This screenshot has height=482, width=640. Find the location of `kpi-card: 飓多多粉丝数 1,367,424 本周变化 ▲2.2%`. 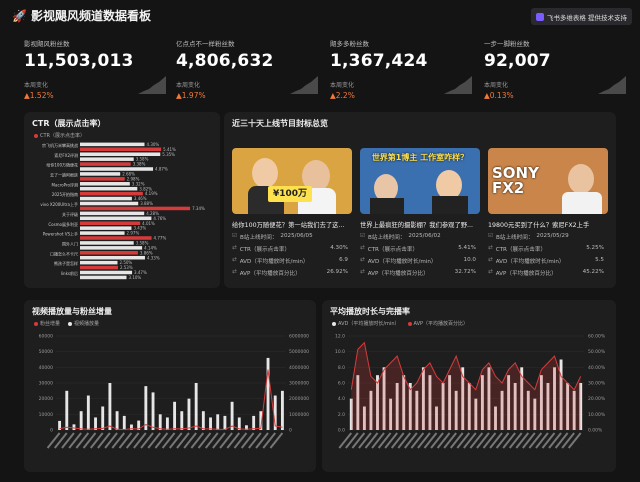

kpi-card: 飓多多粉丝数 1,367,424 本周变化 ▲2.2% is located at coordinates (405, 69).